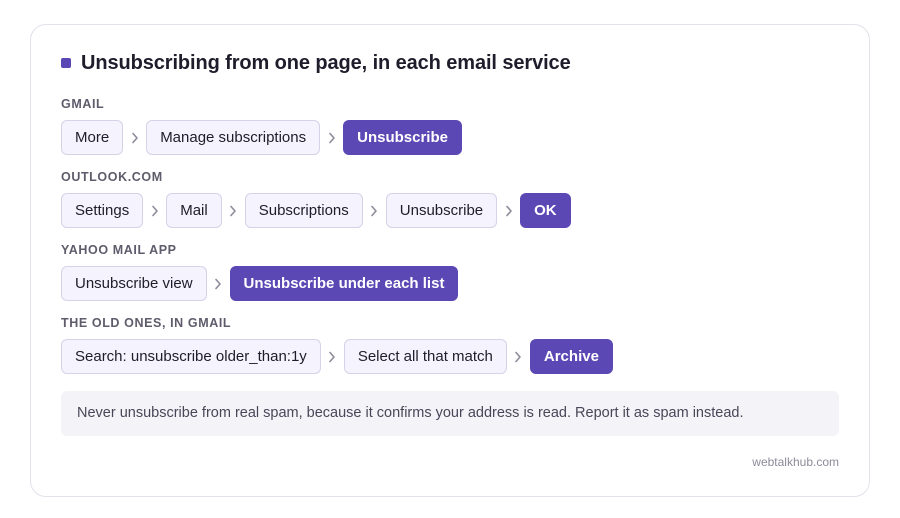 The height and width of the screenshot is (518, 900). I want to click on step-button: Settings, so click(102, 210).